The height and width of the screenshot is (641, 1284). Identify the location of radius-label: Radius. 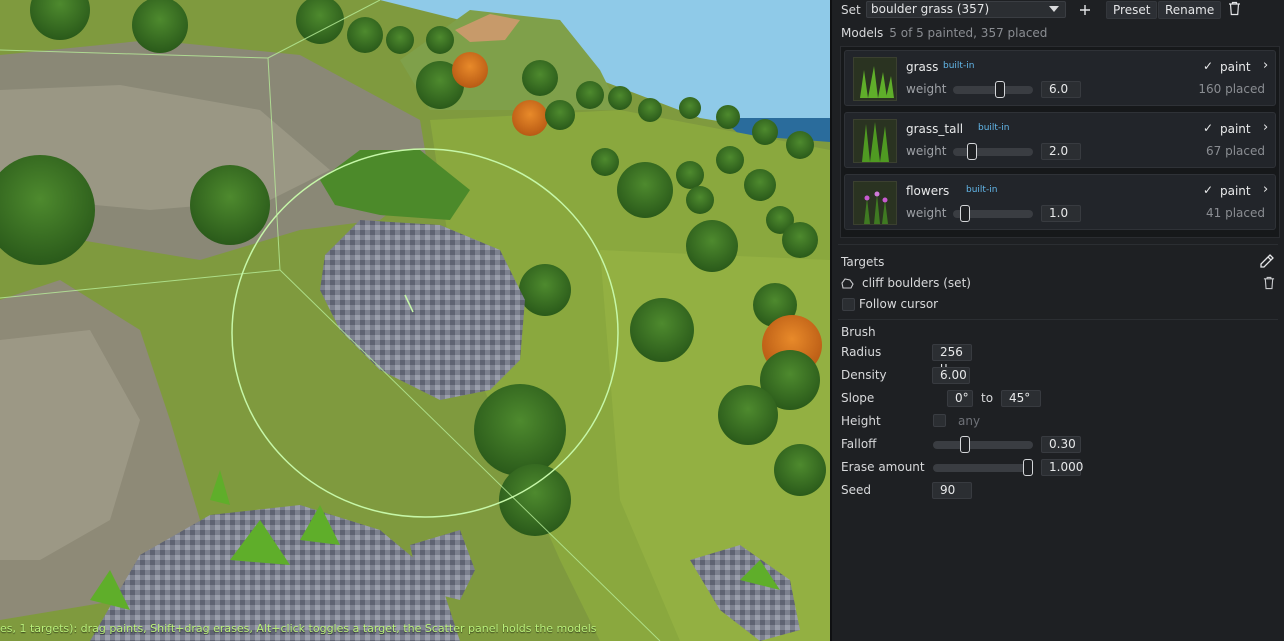
(861, 352).